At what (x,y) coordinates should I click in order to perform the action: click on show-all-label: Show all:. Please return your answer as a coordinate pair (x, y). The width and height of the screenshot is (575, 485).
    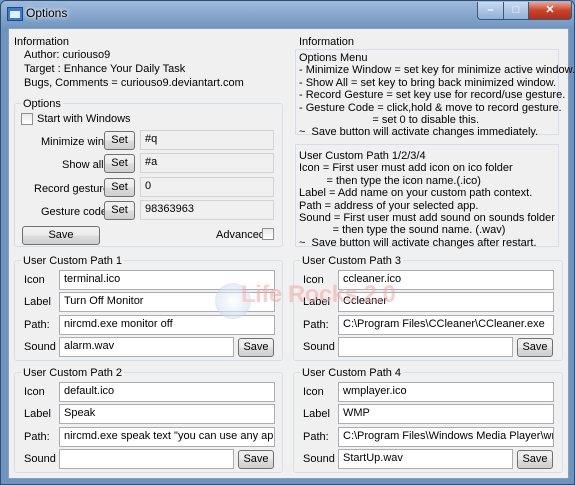
    Looking at the image, I should click on (84, 165).